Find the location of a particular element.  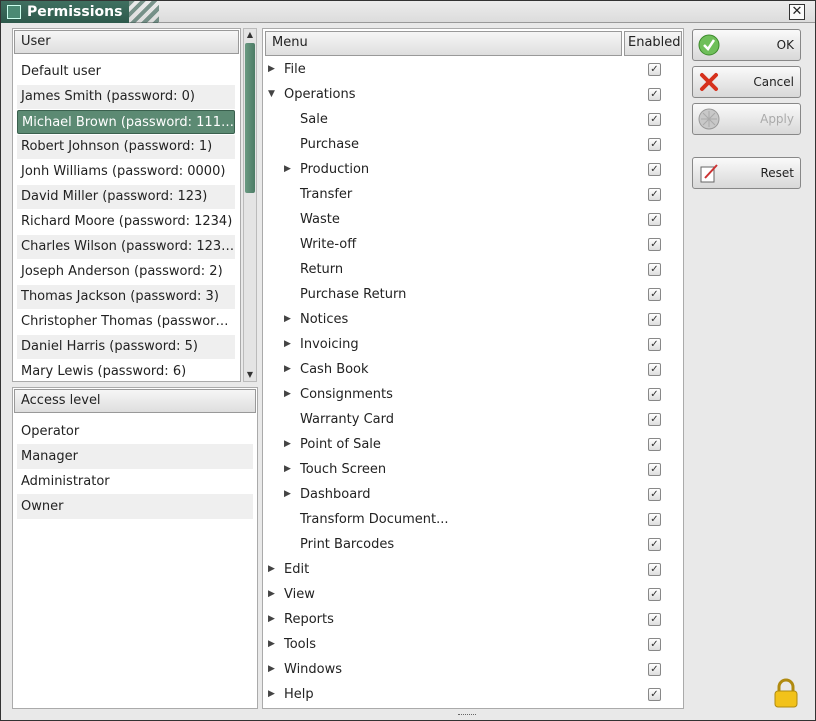

user-list-item: James Smith (password: 0) is located at coordinates (126, 97).